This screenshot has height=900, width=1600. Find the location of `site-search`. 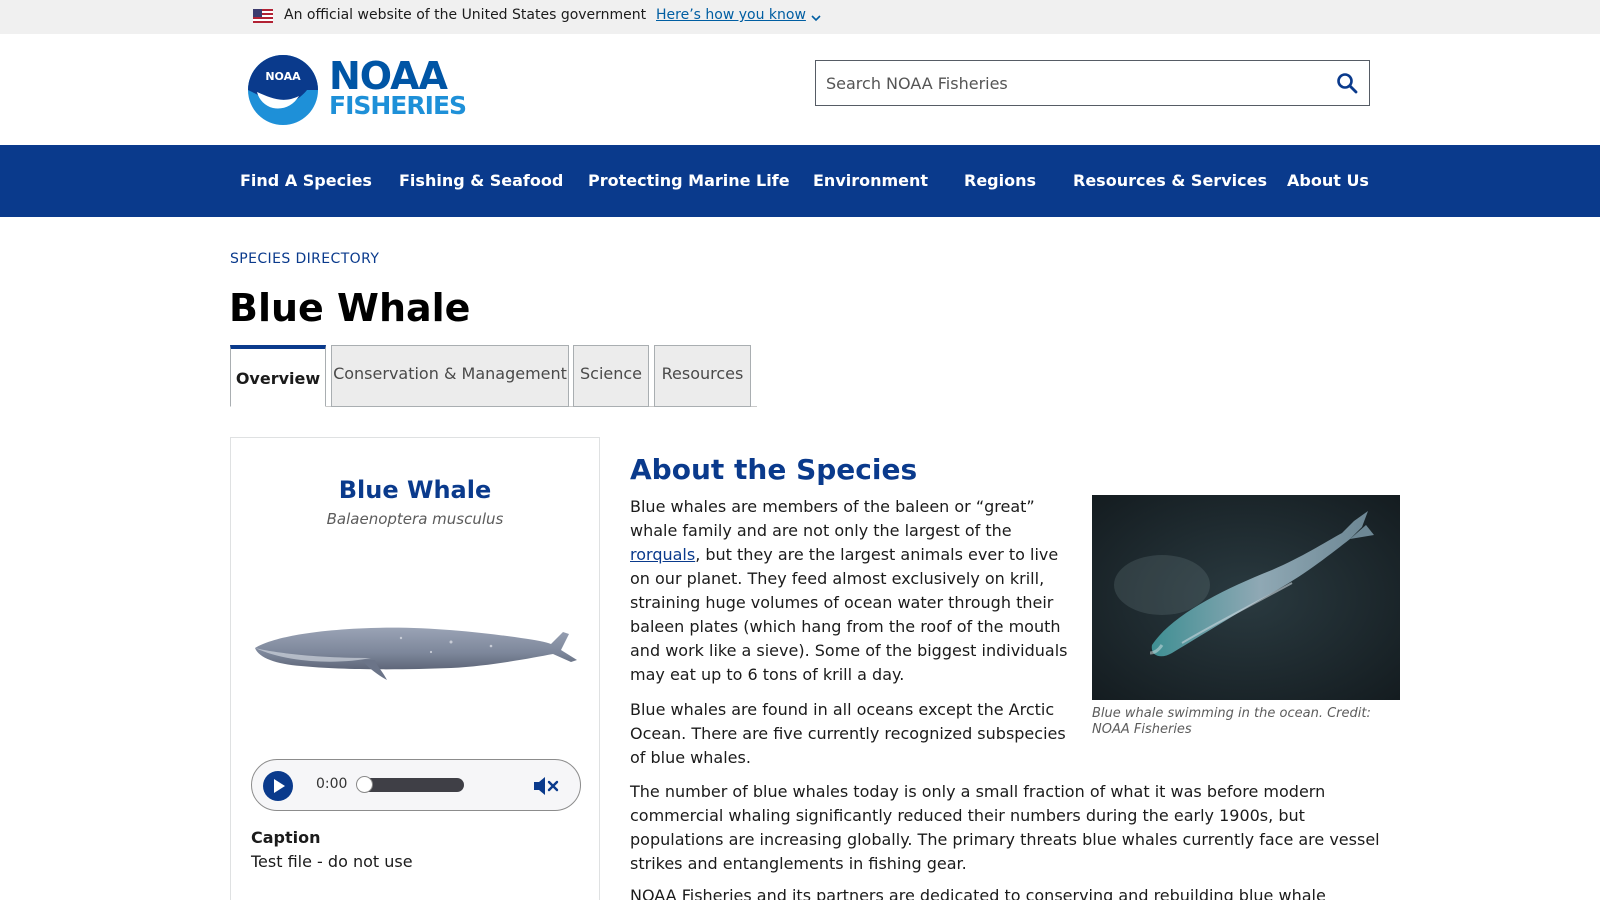

site-search is located at coordinates (1092, 83).